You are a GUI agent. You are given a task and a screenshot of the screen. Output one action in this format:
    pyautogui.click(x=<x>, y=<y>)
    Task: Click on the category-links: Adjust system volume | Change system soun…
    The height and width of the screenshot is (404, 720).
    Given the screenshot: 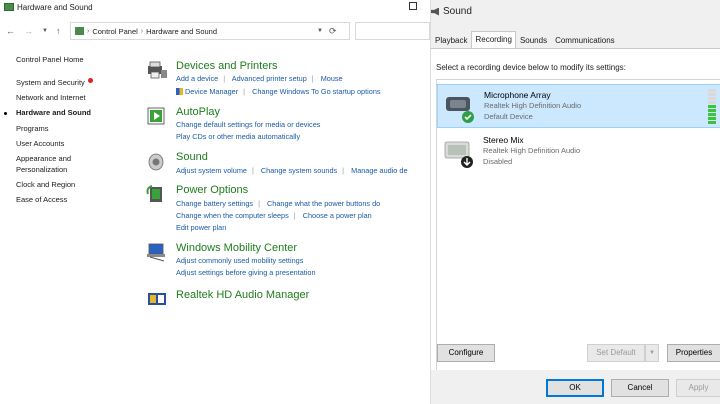 What is the action you would take?
    pyautogui.click(x=292, y=170)
    